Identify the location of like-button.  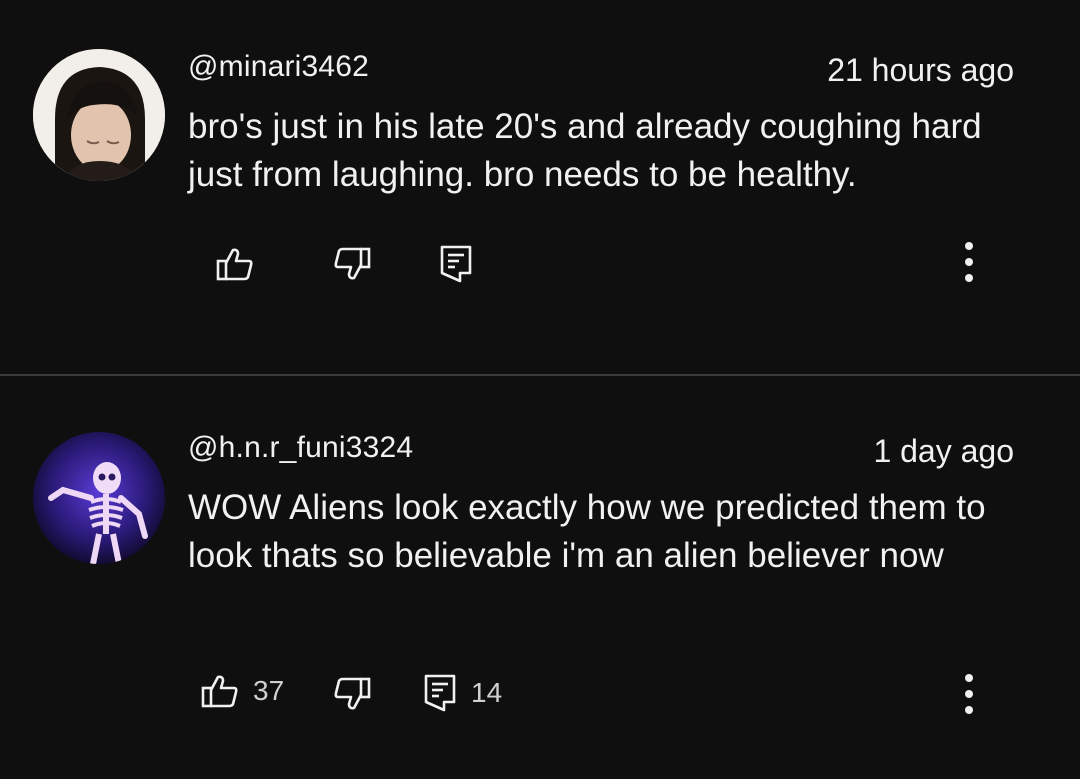
(235, 264).